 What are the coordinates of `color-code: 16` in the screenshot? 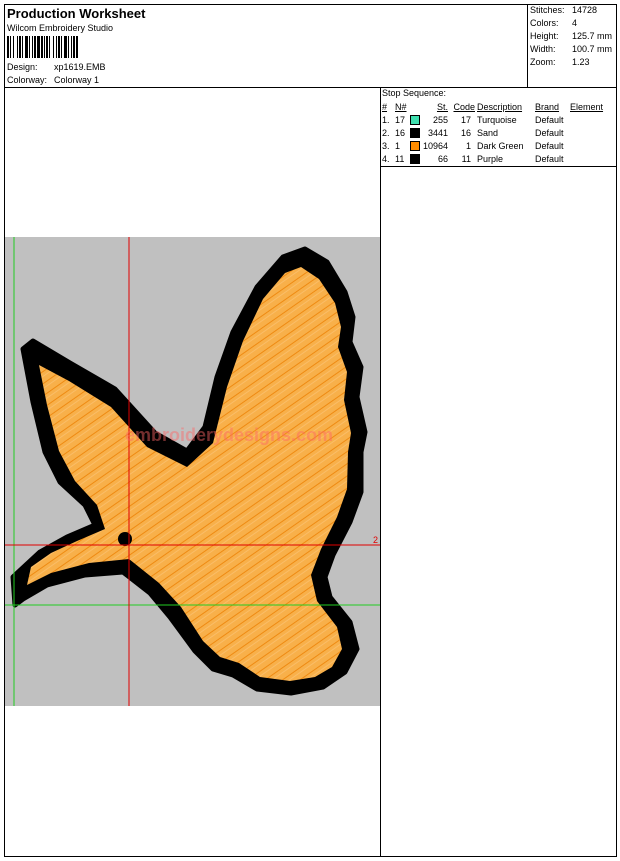 It's located at (465, 132).